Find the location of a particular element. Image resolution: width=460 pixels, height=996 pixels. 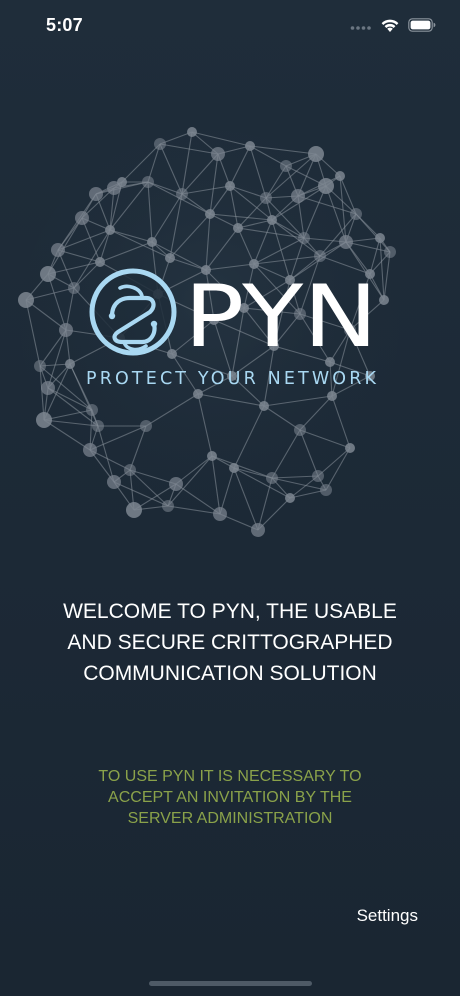

status-time: 5:07 is located at coordinates (64, 25).